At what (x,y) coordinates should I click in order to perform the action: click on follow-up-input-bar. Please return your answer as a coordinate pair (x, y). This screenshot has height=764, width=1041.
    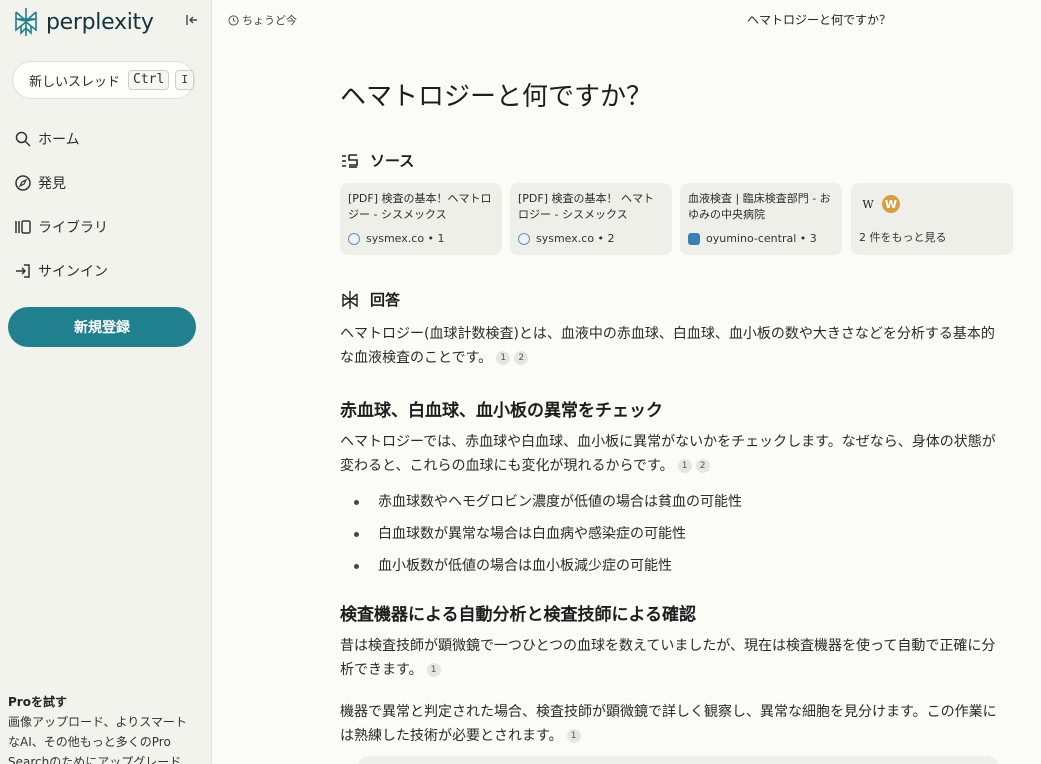
    Looking at the image, I should click on (678, 760).